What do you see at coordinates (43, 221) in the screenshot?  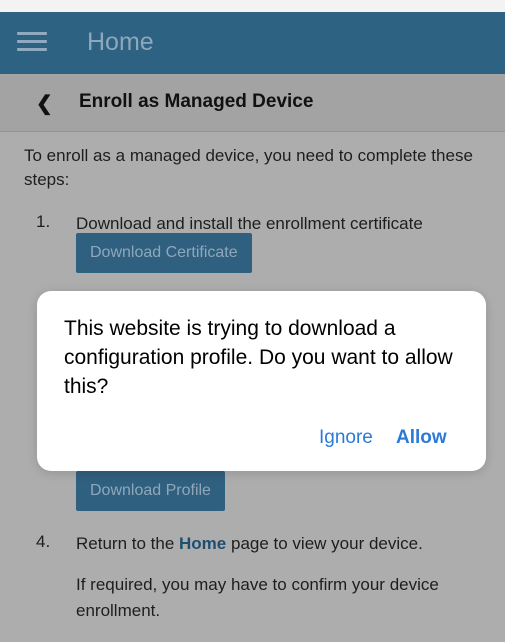 I see `step-number: 1.` at bounding box center [43, 221].